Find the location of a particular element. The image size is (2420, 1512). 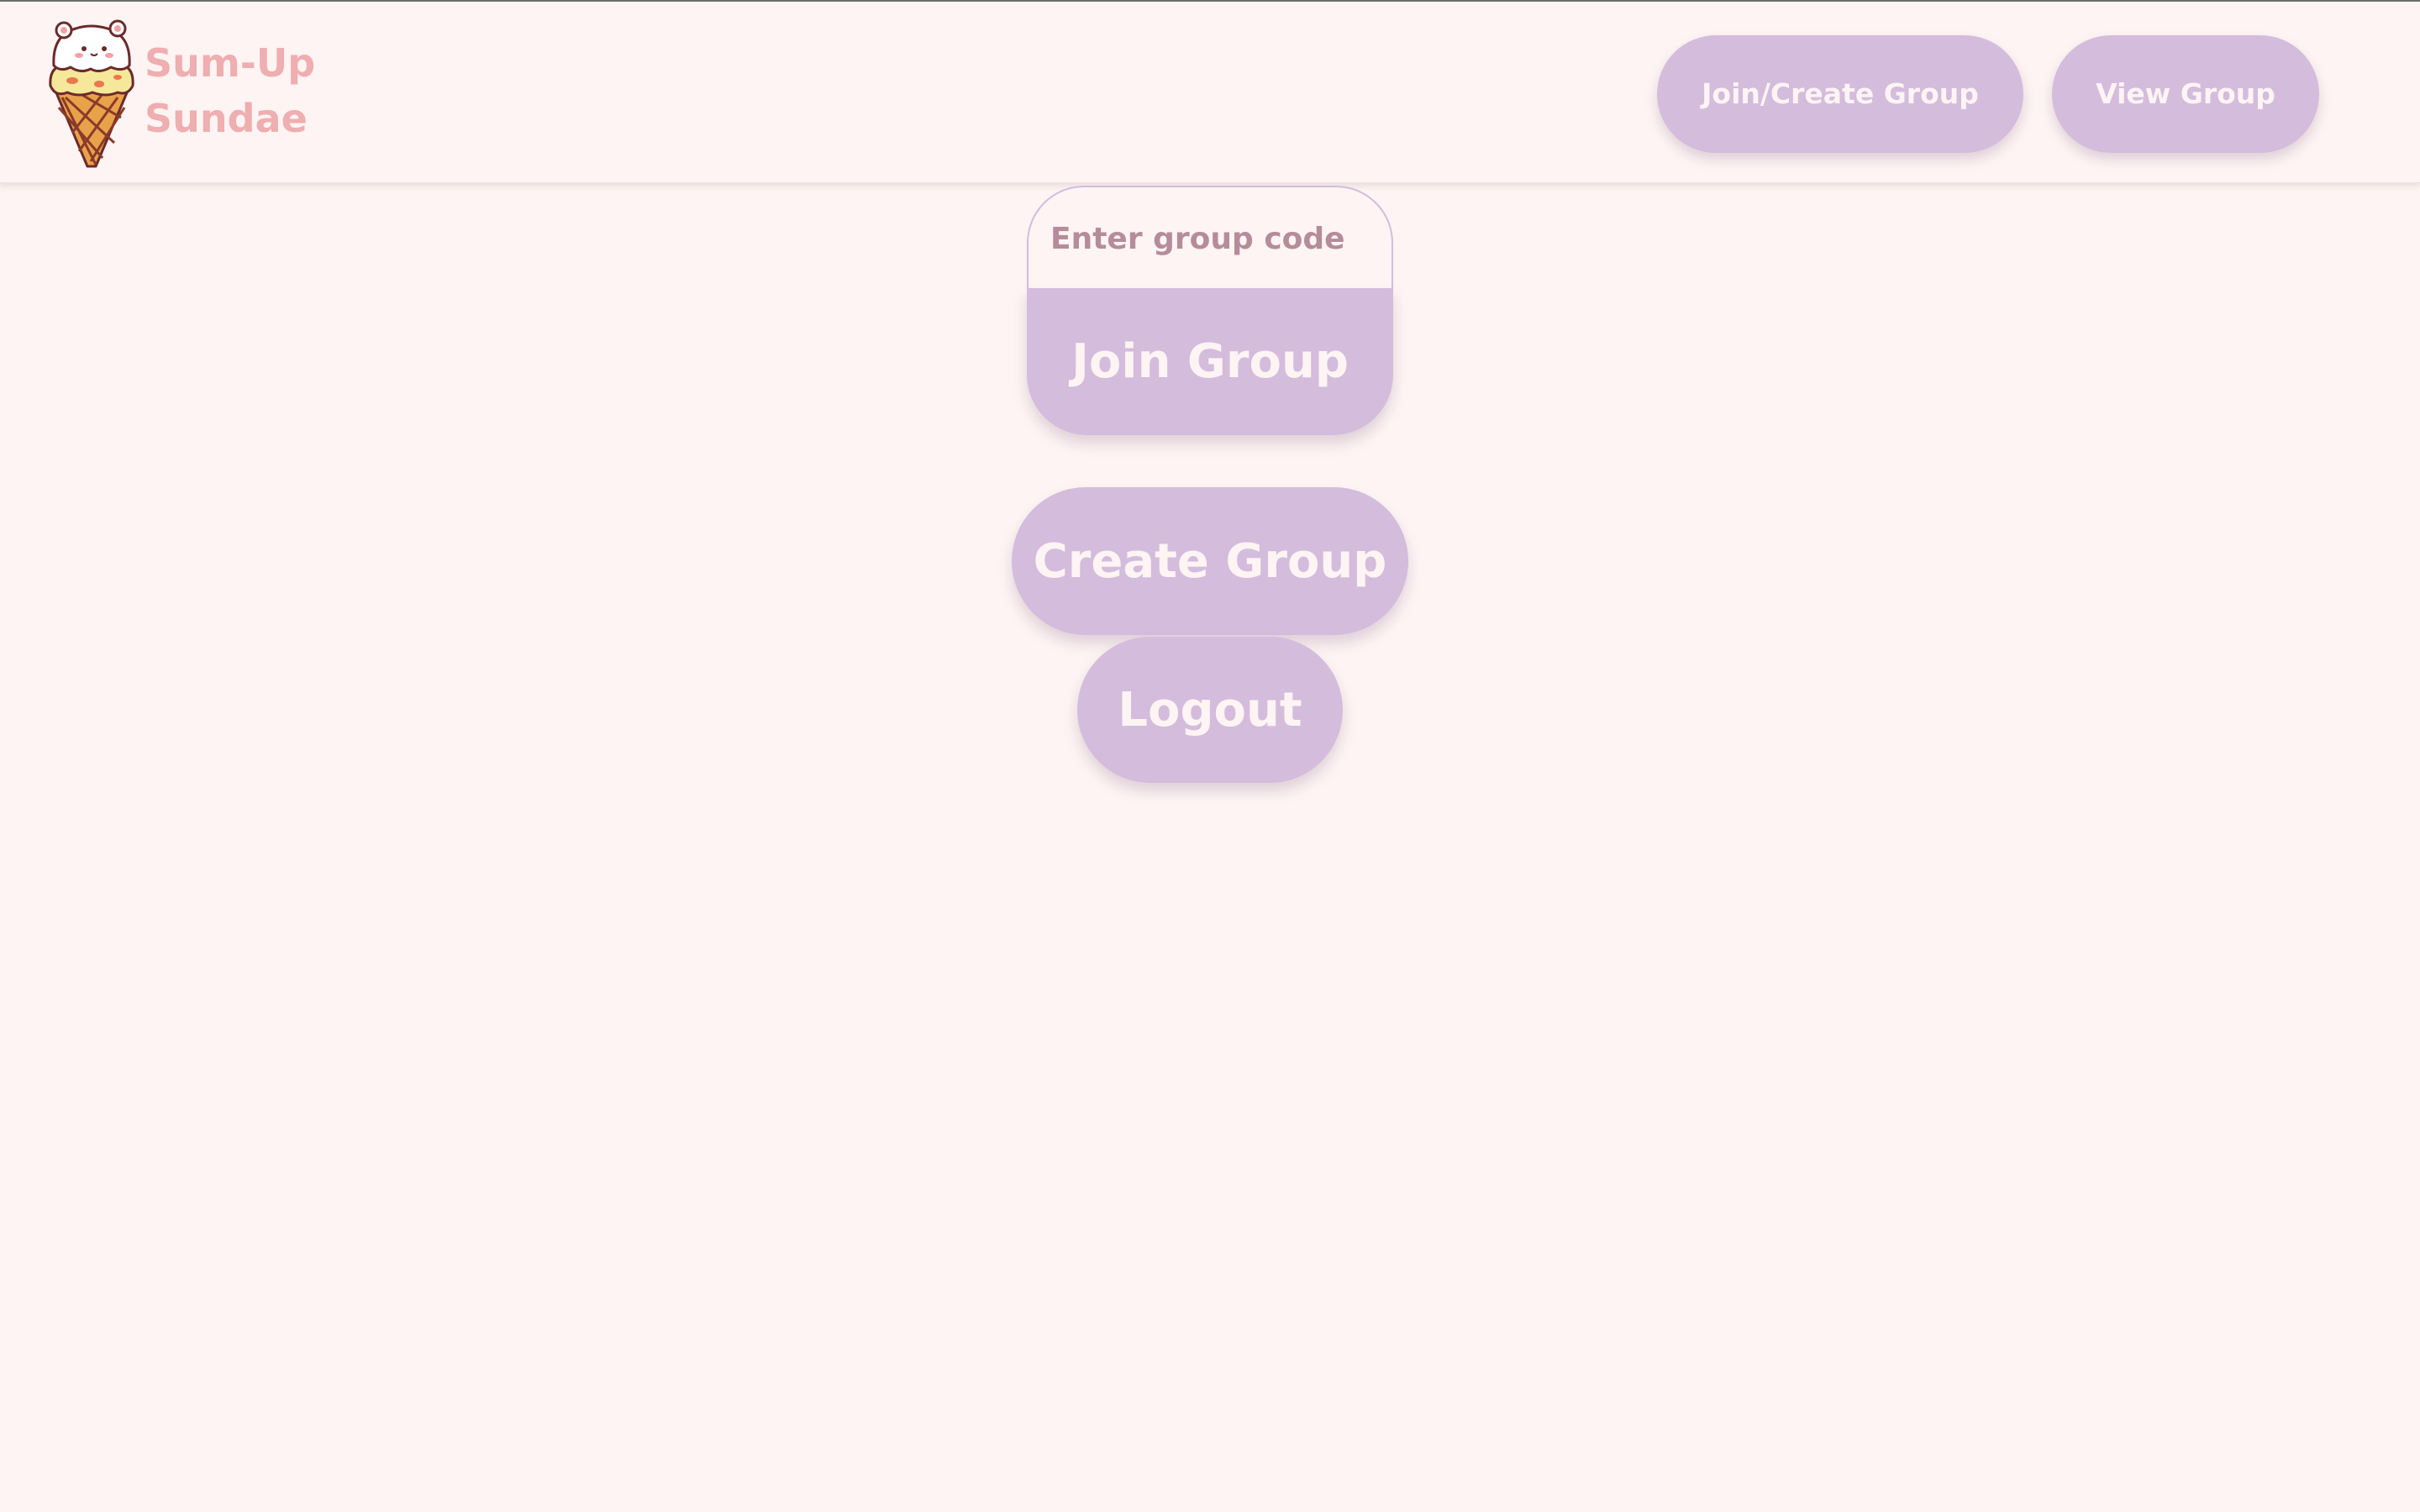

brand-name-line1: Sum-Up is located at coordinates (231, 63).